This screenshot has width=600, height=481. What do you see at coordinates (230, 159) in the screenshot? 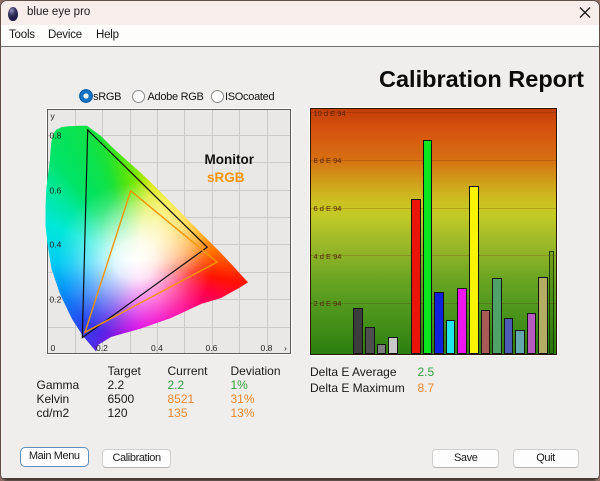
I see `svg-text: Monitor` at bounding box center [230, 159].